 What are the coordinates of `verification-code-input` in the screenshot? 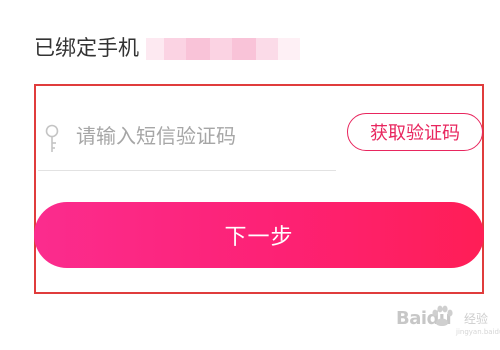 It's located at (201, 136).